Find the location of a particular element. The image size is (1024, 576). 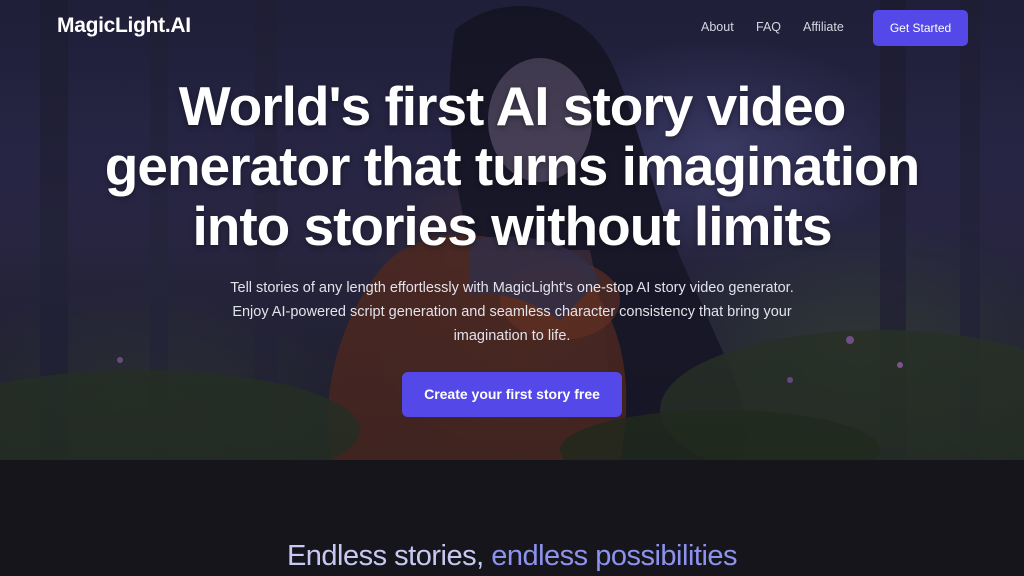

get-started-button: Get Started is located at coordinates (920, 28).